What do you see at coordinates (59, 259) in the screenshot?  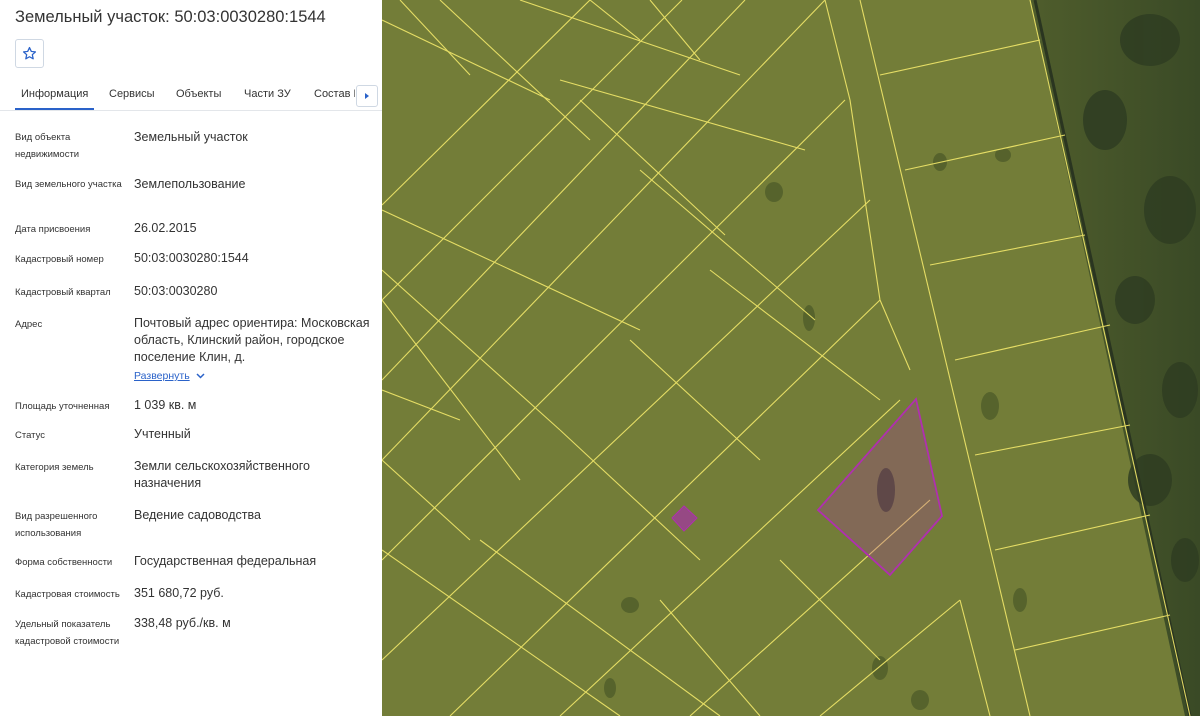 I see `cadastral-number-label: Кадастровый номер` at bounding box center [59, 259].